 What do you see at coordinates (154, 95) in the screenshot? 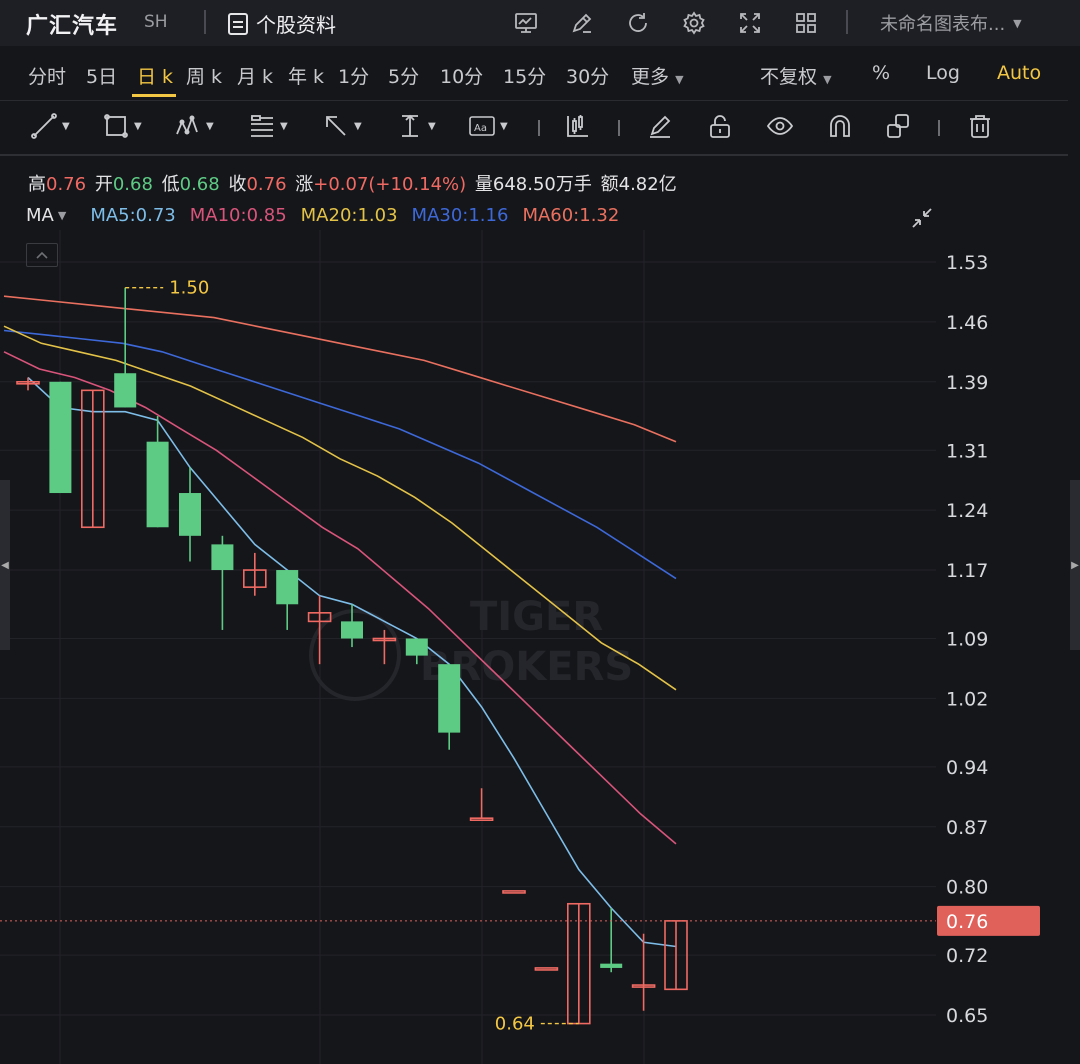
I see `active-period-underline` at bounding box center [154, 95].